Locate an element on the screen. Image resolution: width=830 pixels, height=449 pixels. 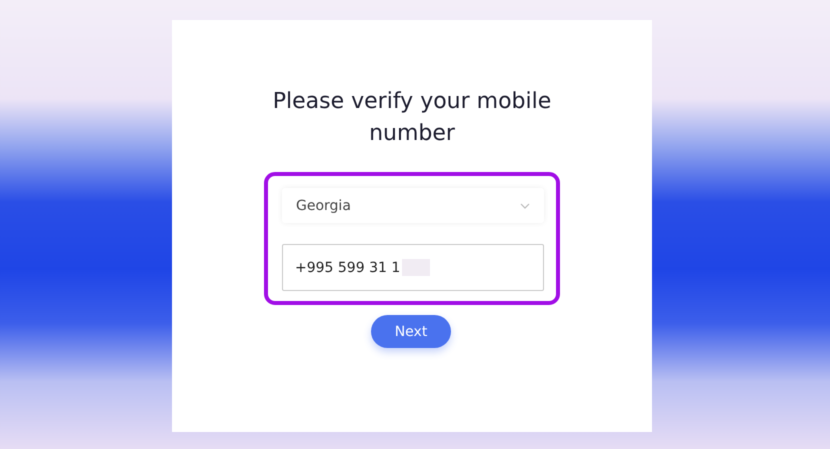
page-title: Please verify your mobile number is located at coordinates (412, 118).